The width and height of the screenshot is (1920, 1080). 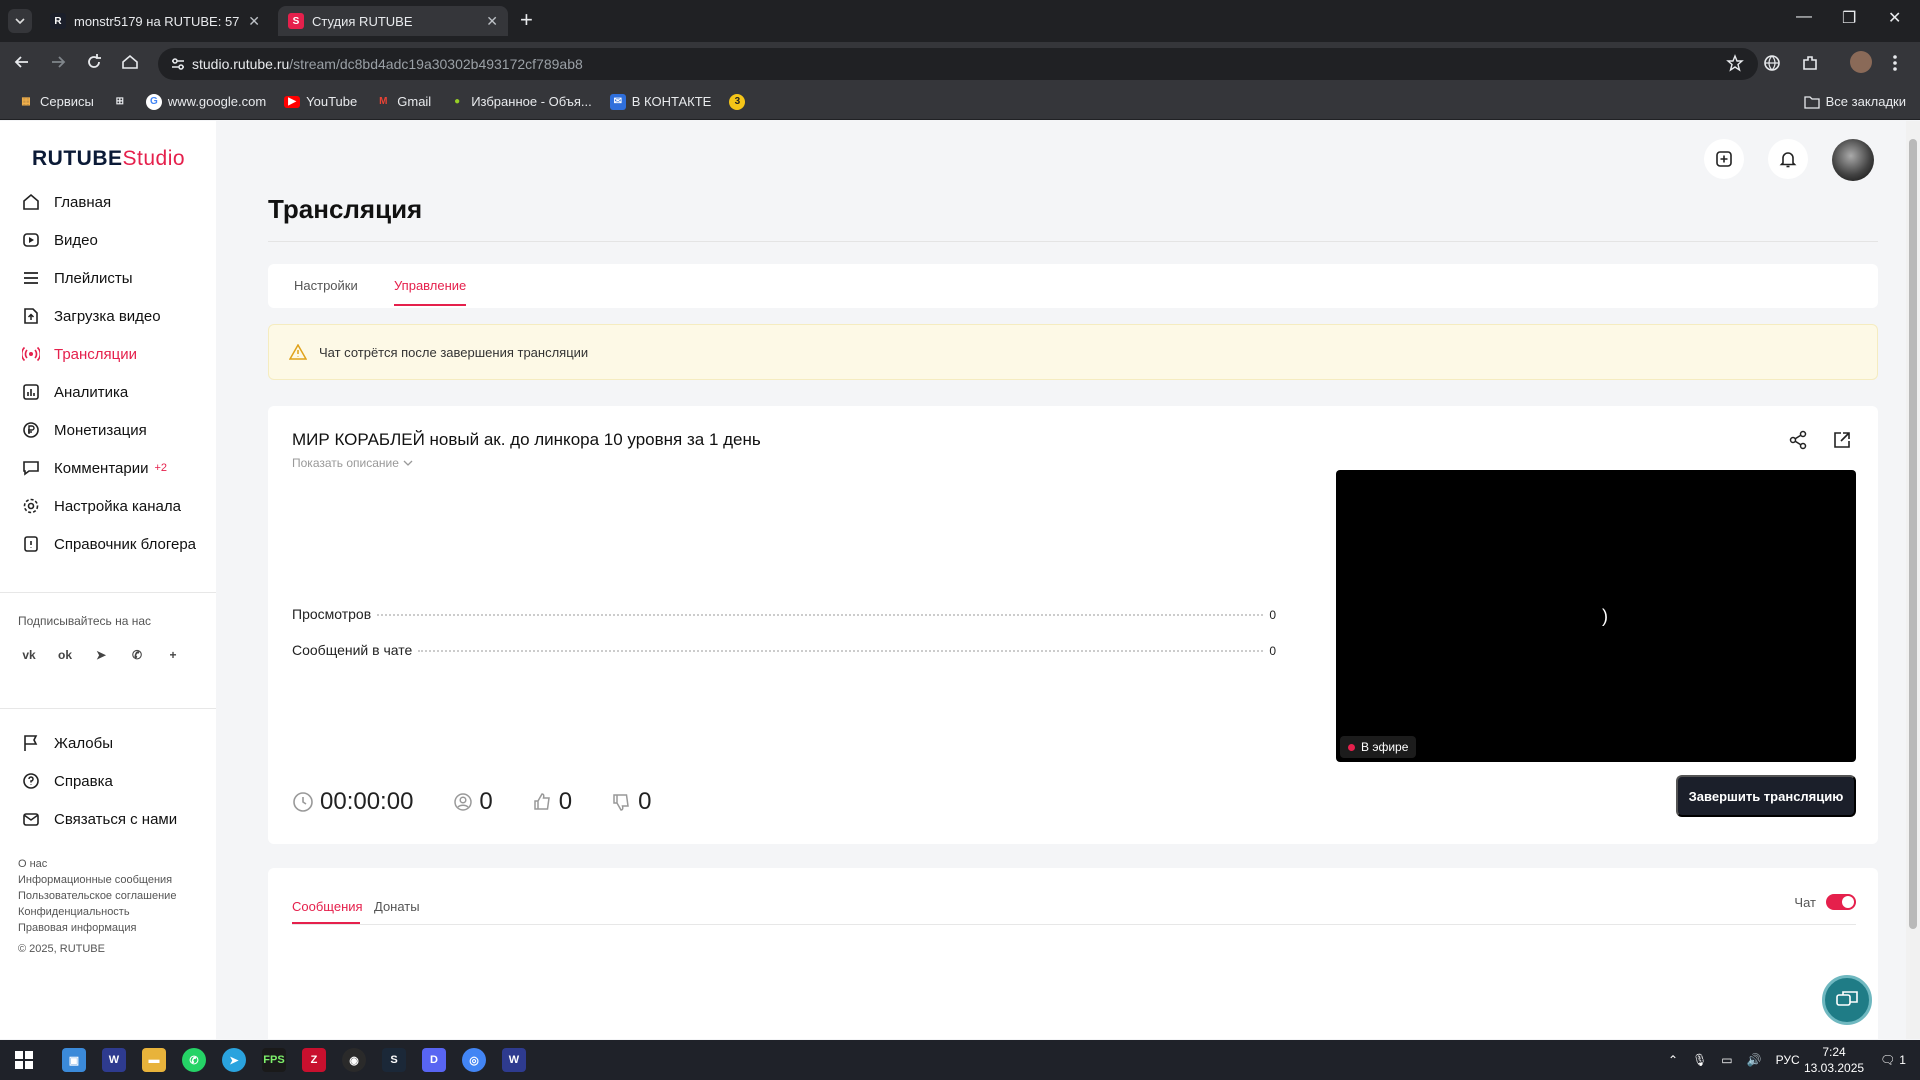 I want to click on tab-donations: Донаты, so click(x=397, y=906).